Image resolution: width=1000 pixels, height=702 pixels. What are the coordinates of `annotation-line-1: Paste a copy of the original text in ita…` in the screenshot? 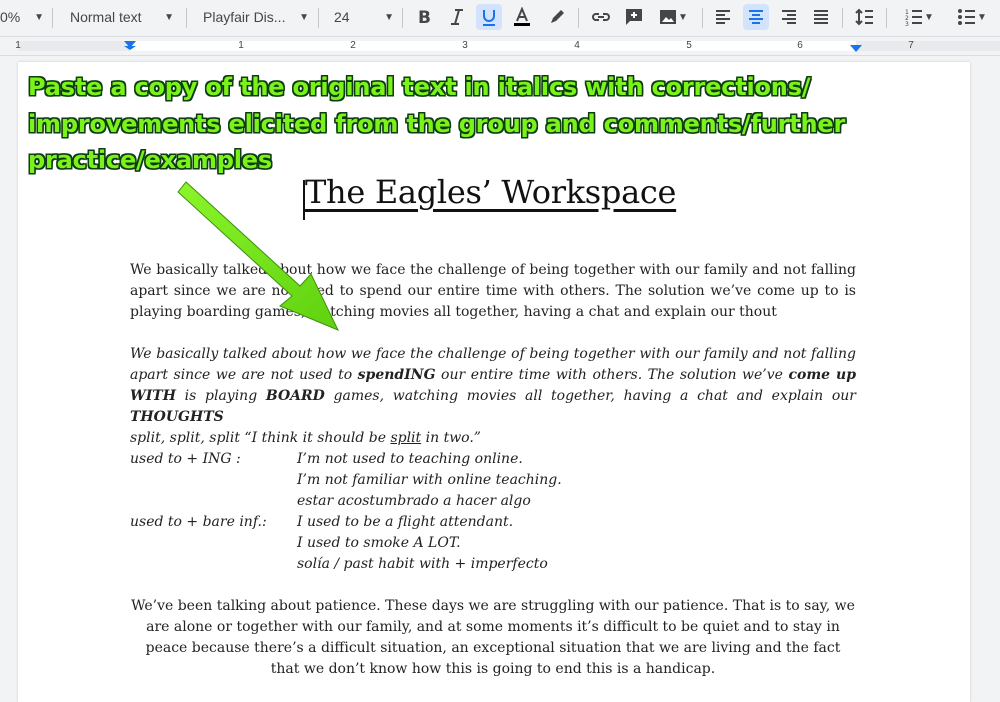 It's located at (419, 87).